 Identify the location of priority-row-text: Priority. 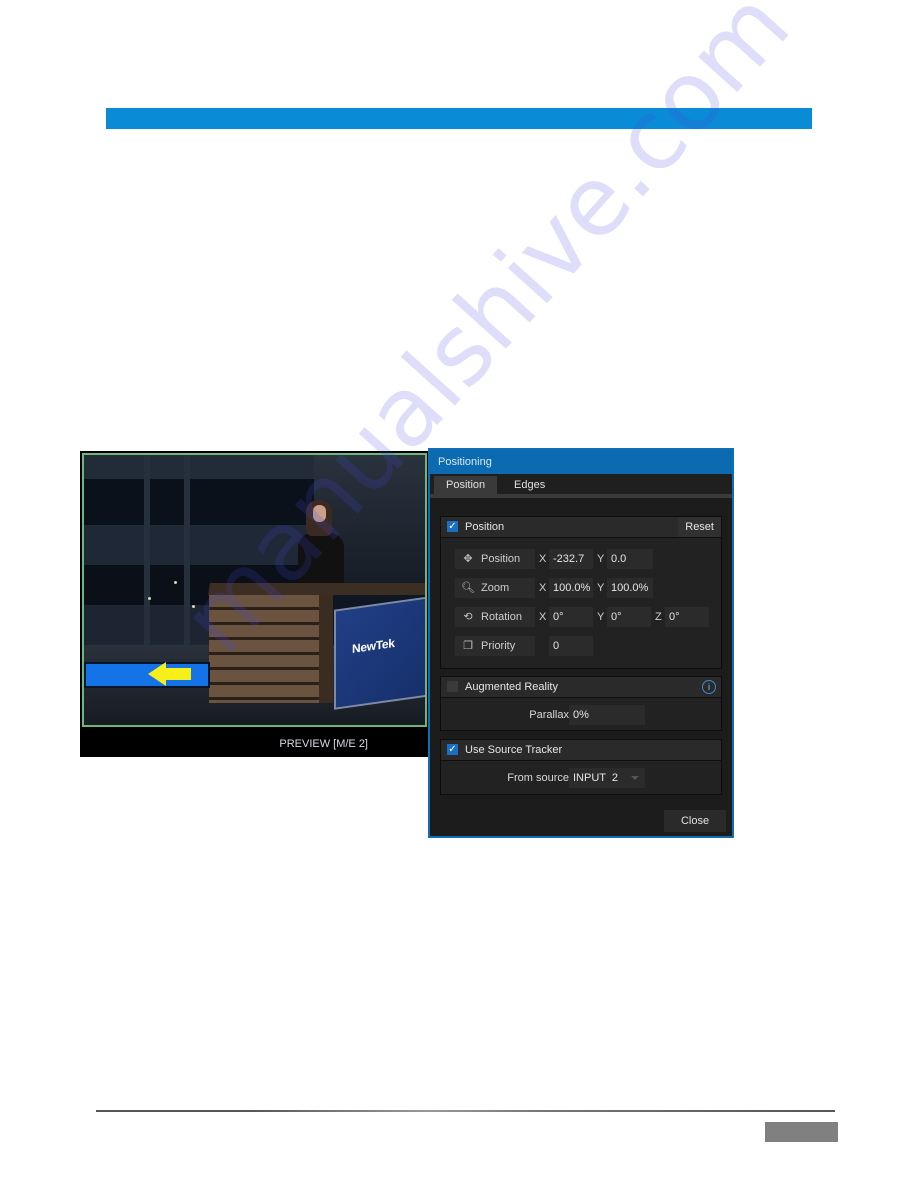
(498, 646).